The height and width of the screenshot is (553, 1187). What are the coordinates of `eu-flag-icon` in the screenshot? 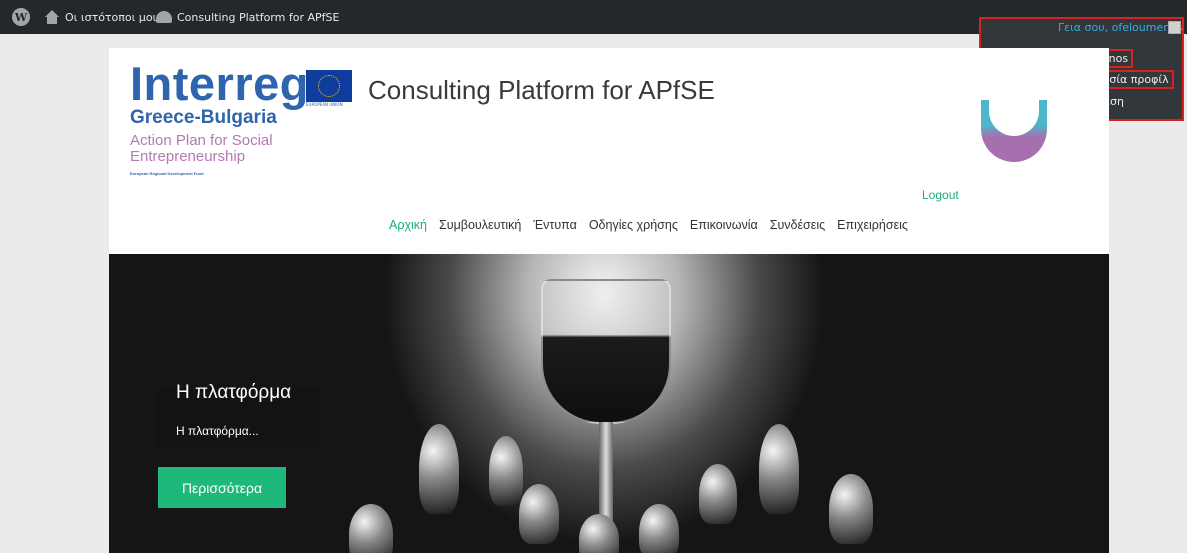 It's located at (329, 86).